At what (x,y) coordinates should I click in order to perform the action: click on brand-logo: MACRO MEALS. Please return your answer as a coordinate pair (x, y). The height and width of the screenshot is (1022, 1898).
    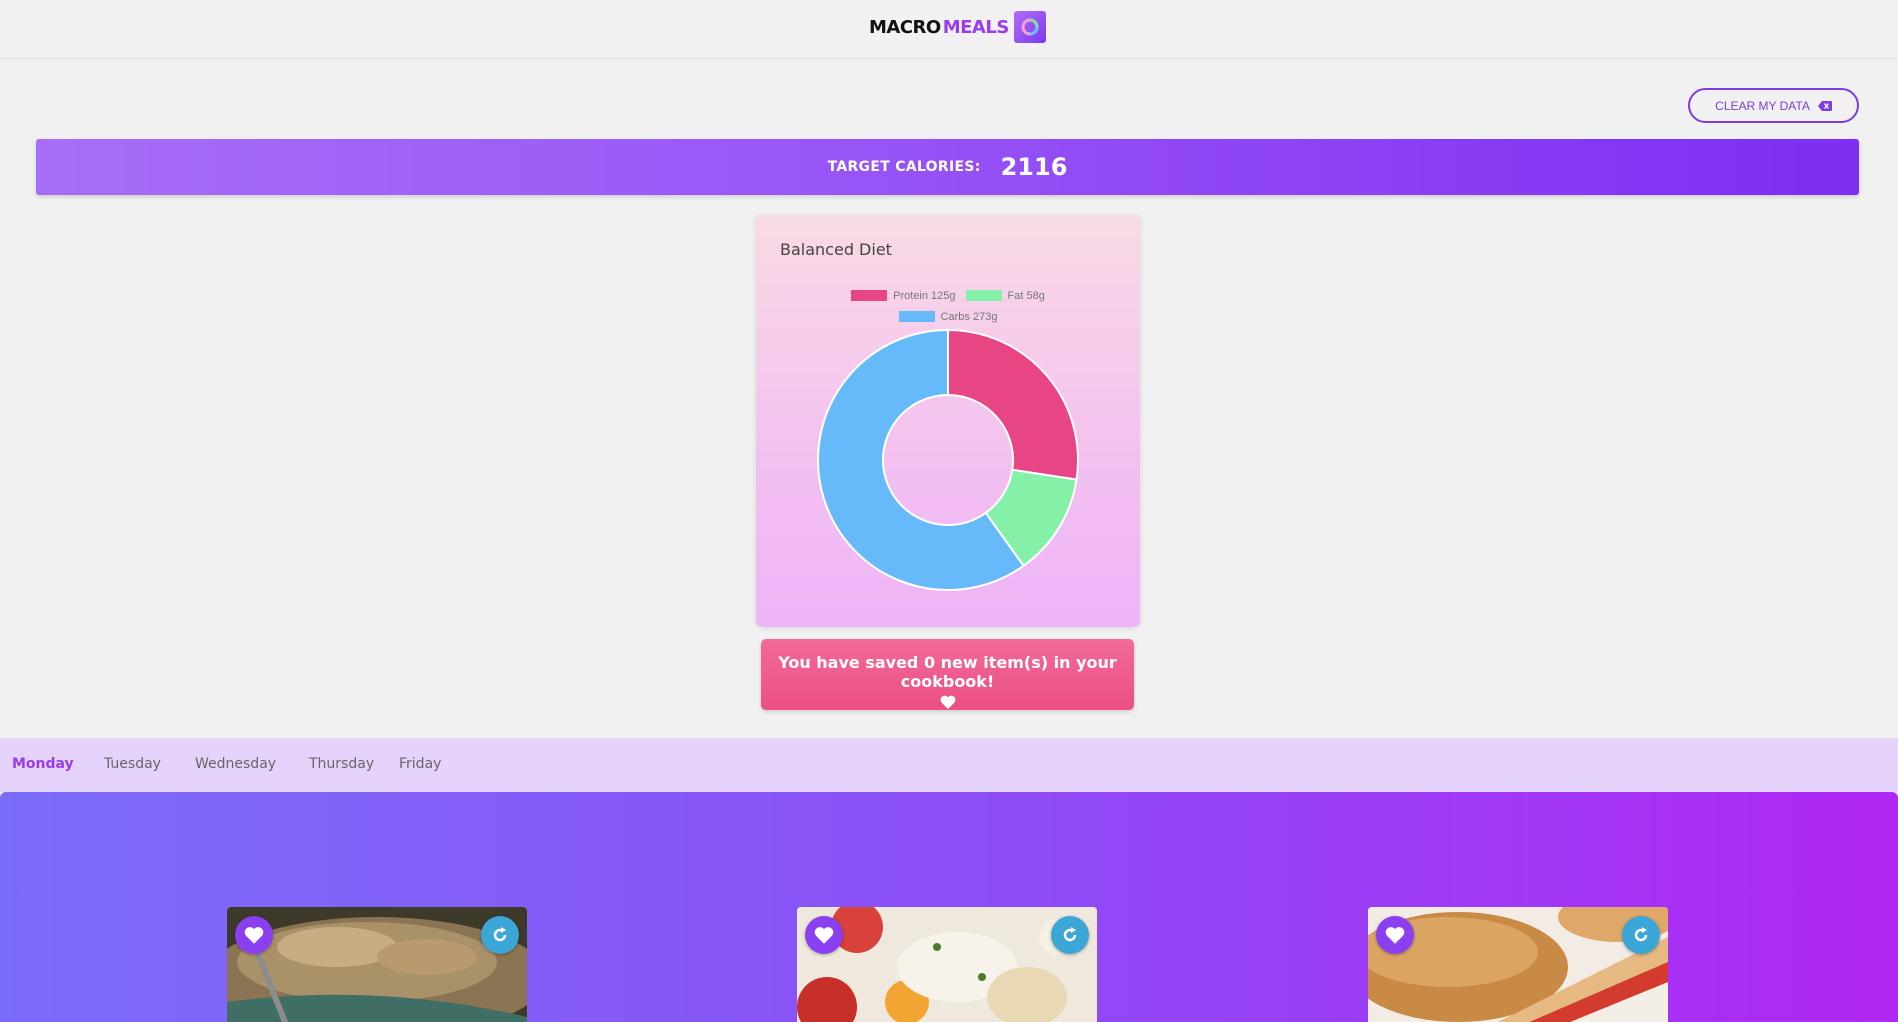
    Looking at the image, I should click on (957, 27).